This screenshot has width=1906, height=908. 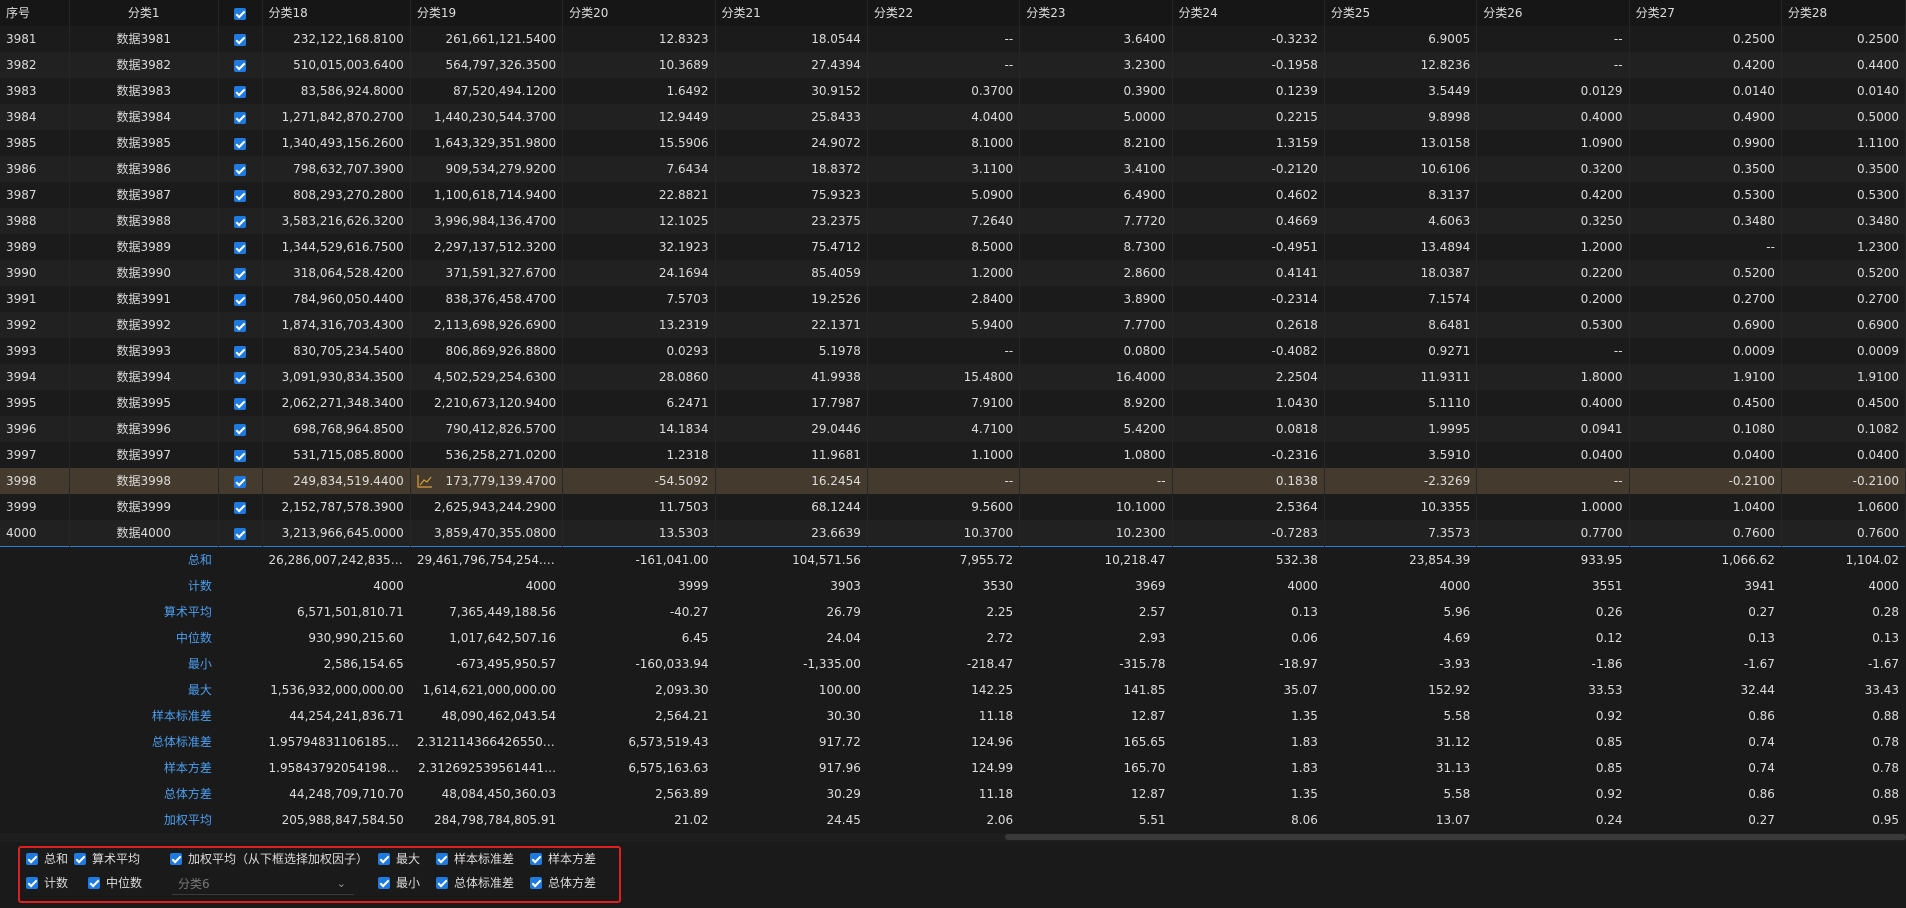 What do you see at coordinates (144, 117) in the screenshot?
I see `table-cell: 数据3984` at bounding box center [144, 117].